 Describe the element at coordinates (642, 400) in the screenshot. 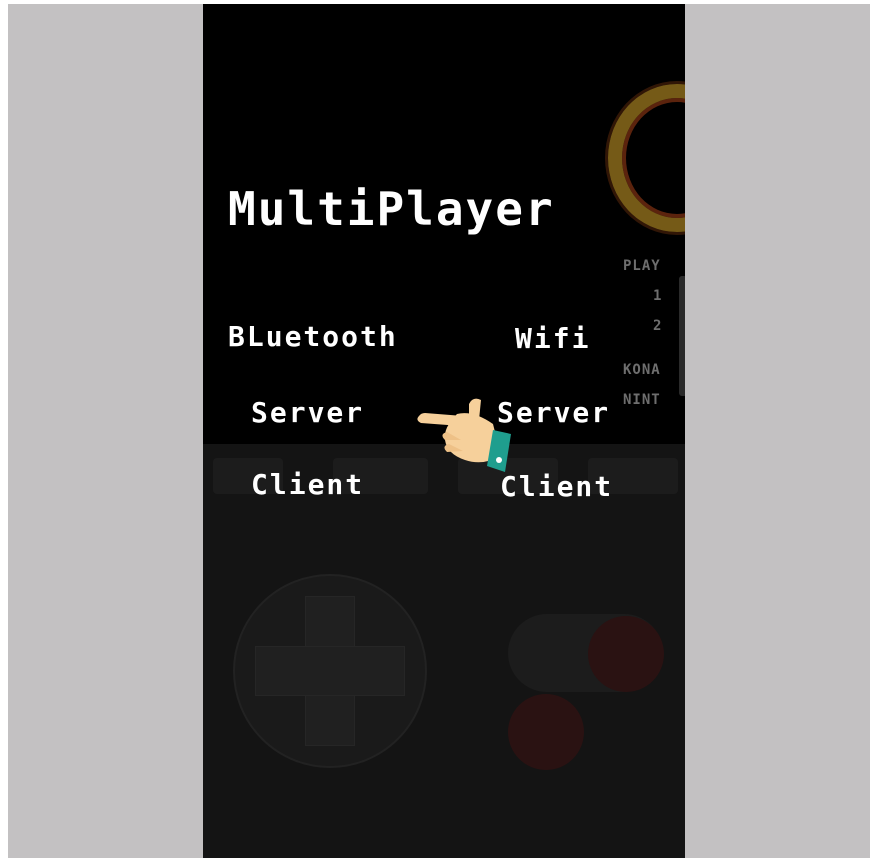

I see `bg-publisher-2: NINT` at that location.